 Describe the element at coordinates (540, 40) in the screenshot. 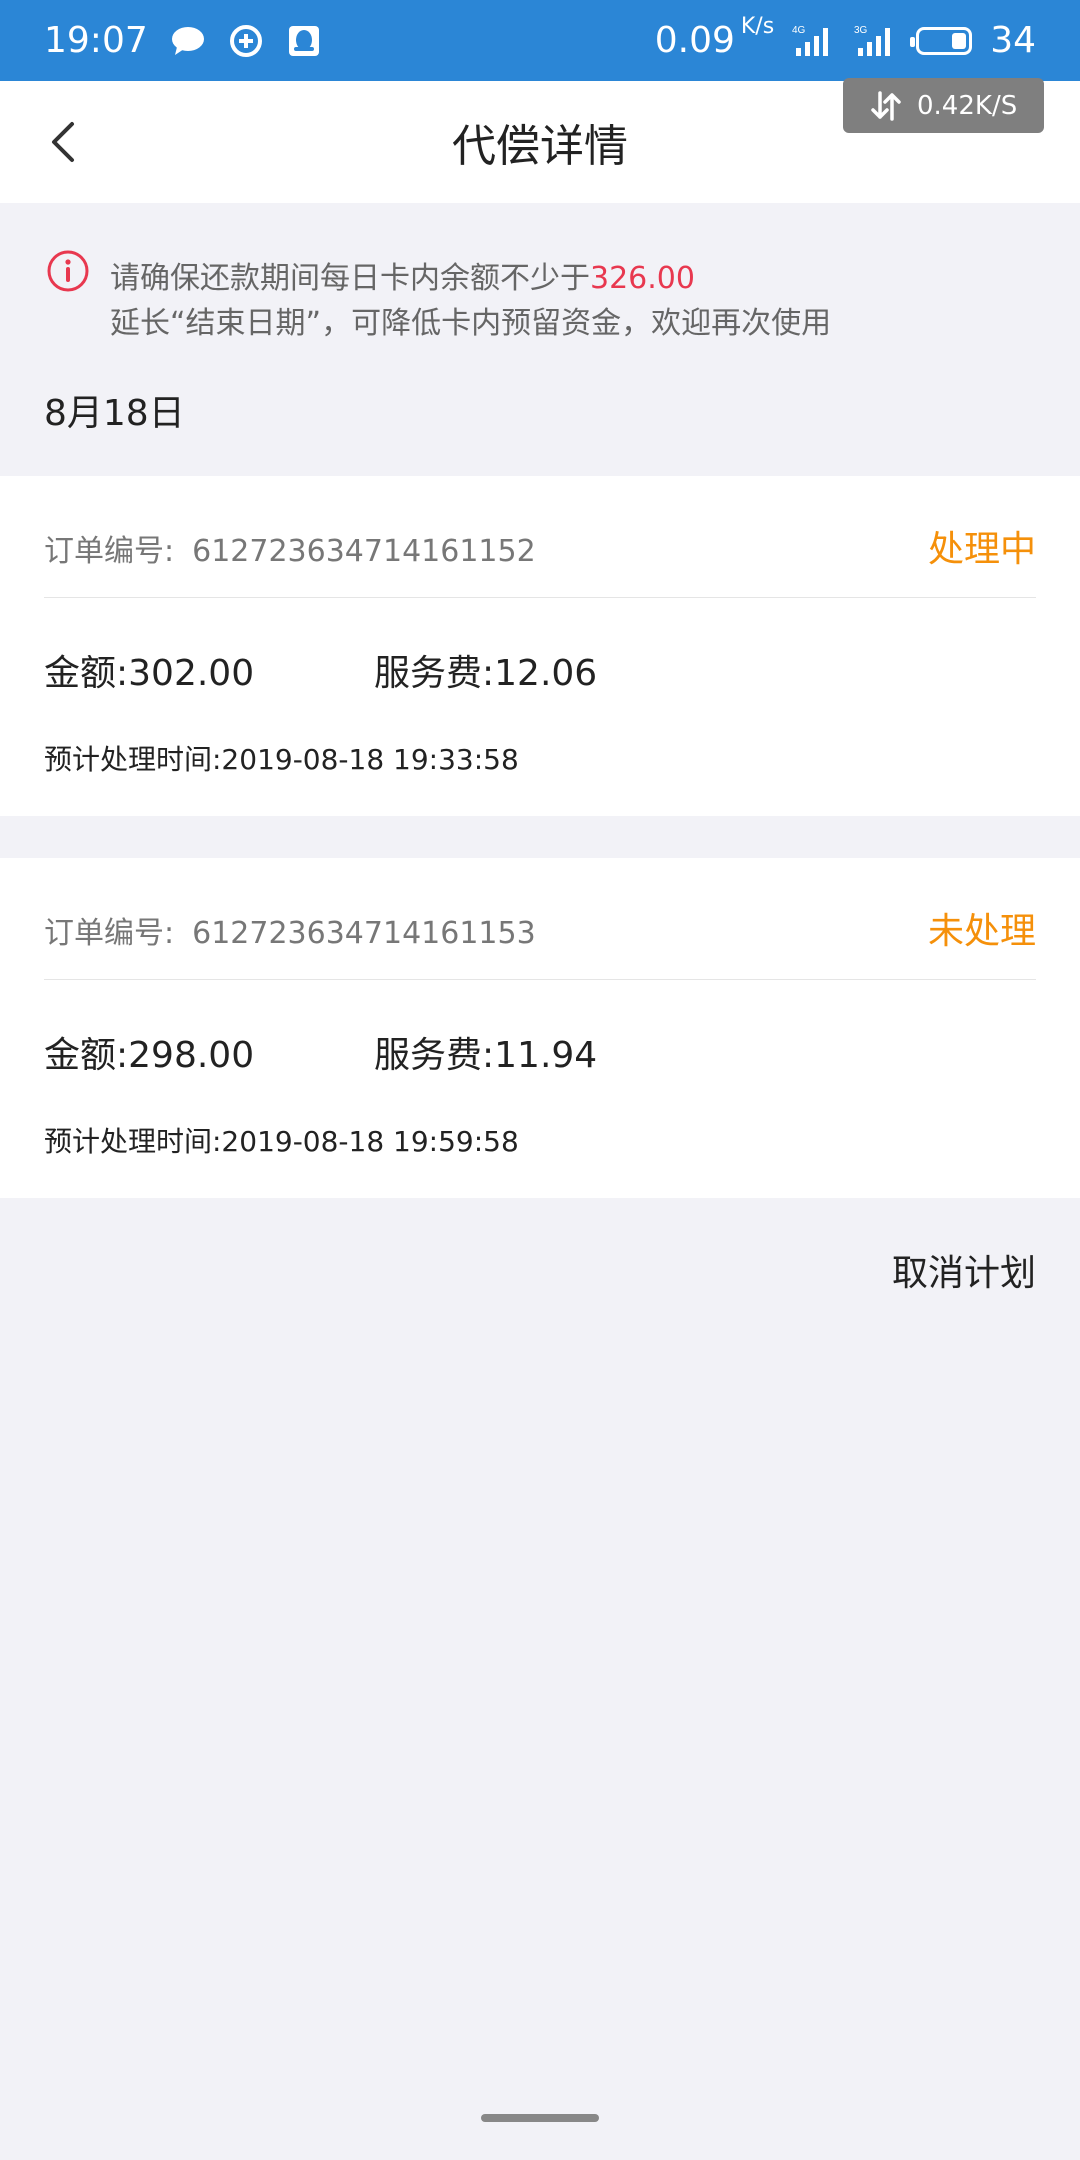

I see `status-bar: 19:07 0.09 K/s 4G 3G 34` at that location.